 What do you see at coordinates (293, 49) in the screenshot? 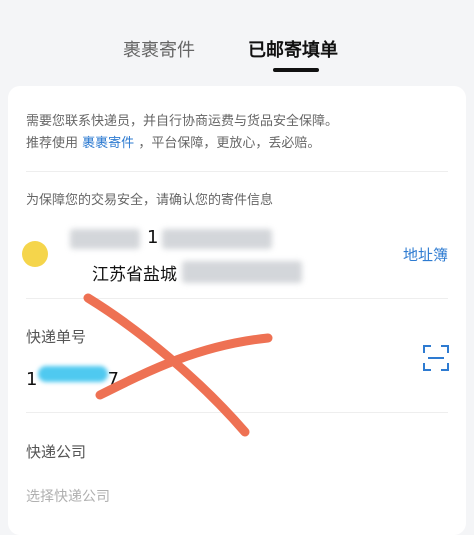
I see `tab-mailed-form: 已邮寄填单` at bounding box center [293, 49].